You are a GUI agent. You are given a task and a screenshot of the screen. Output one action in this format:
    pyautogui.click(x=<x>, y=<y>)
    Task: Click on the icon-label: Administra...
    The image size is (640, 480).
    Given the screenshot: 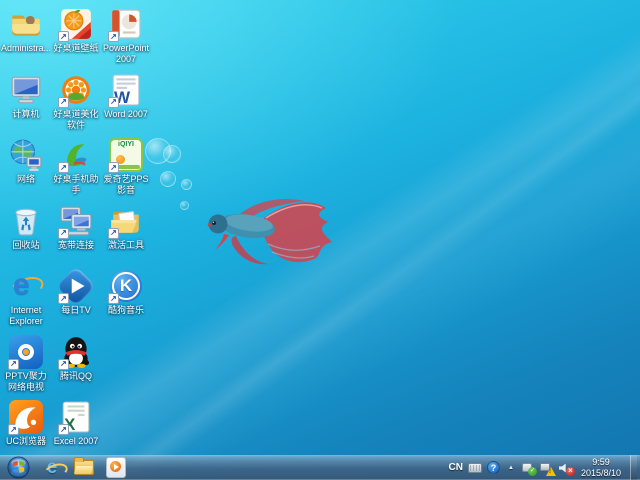 What is the action you would take?
    pyautogui.click(x=26, y=48)
    